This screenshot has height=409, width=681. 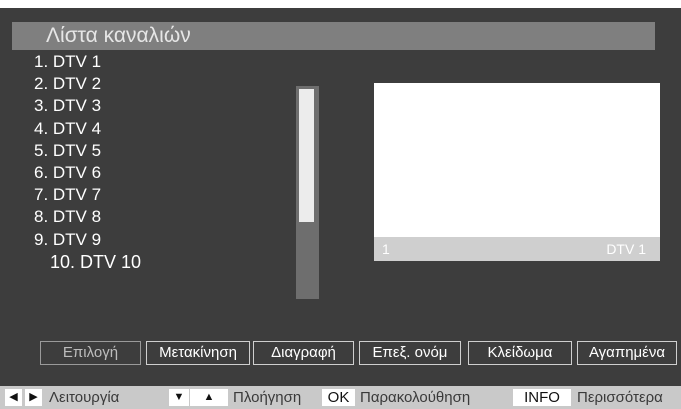 What do you see at coordinates (144, 173) in the screenshot?
I see `channel-item: 6. DTV 6` at bounding box center [144, 173].